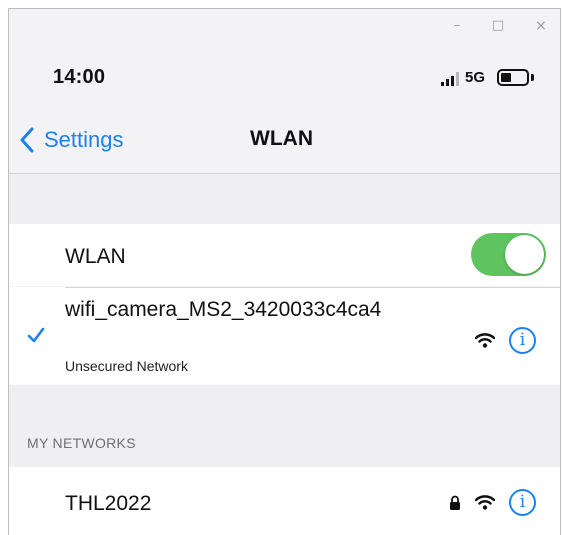 The height and width of the screenshot is (535, 564). Describe the element at coordinates (312, 287) in the screenshot. I see `row-divider` at that location.